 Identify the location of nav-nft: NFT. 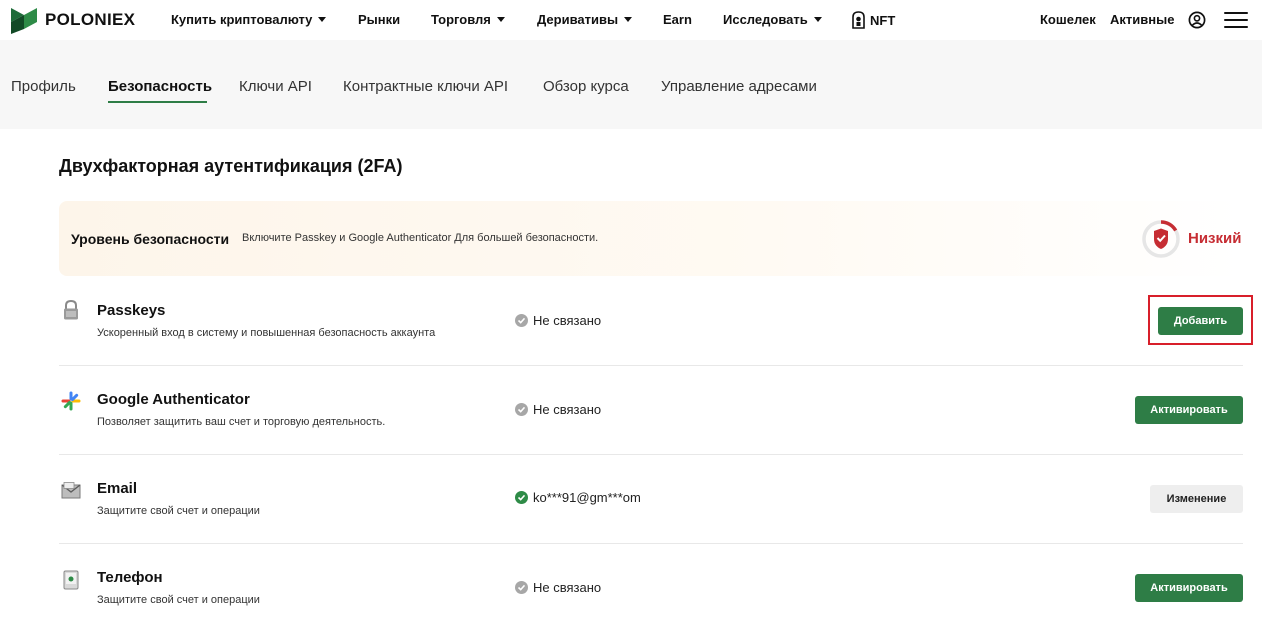
(873, 20).